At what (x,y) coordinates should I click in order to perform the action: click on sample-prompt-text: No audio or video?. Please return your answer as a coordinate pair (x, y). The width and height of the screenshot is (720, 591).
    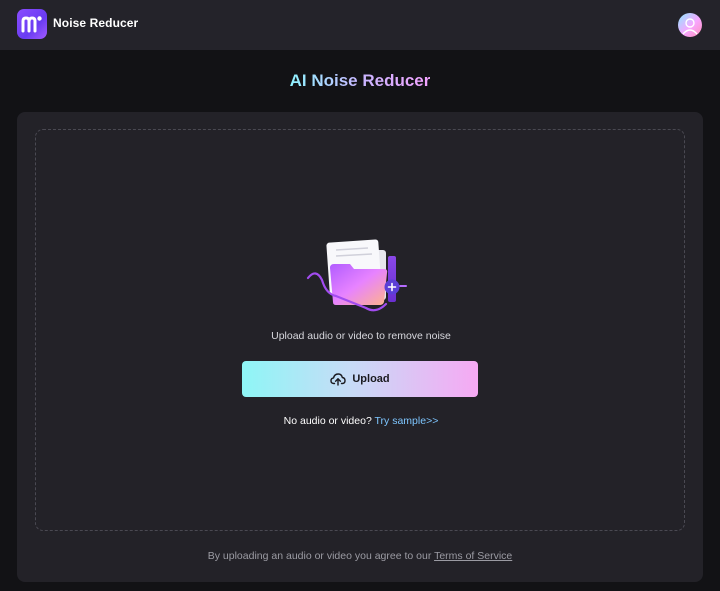
    Looking at the image, I should click on (327, 421).